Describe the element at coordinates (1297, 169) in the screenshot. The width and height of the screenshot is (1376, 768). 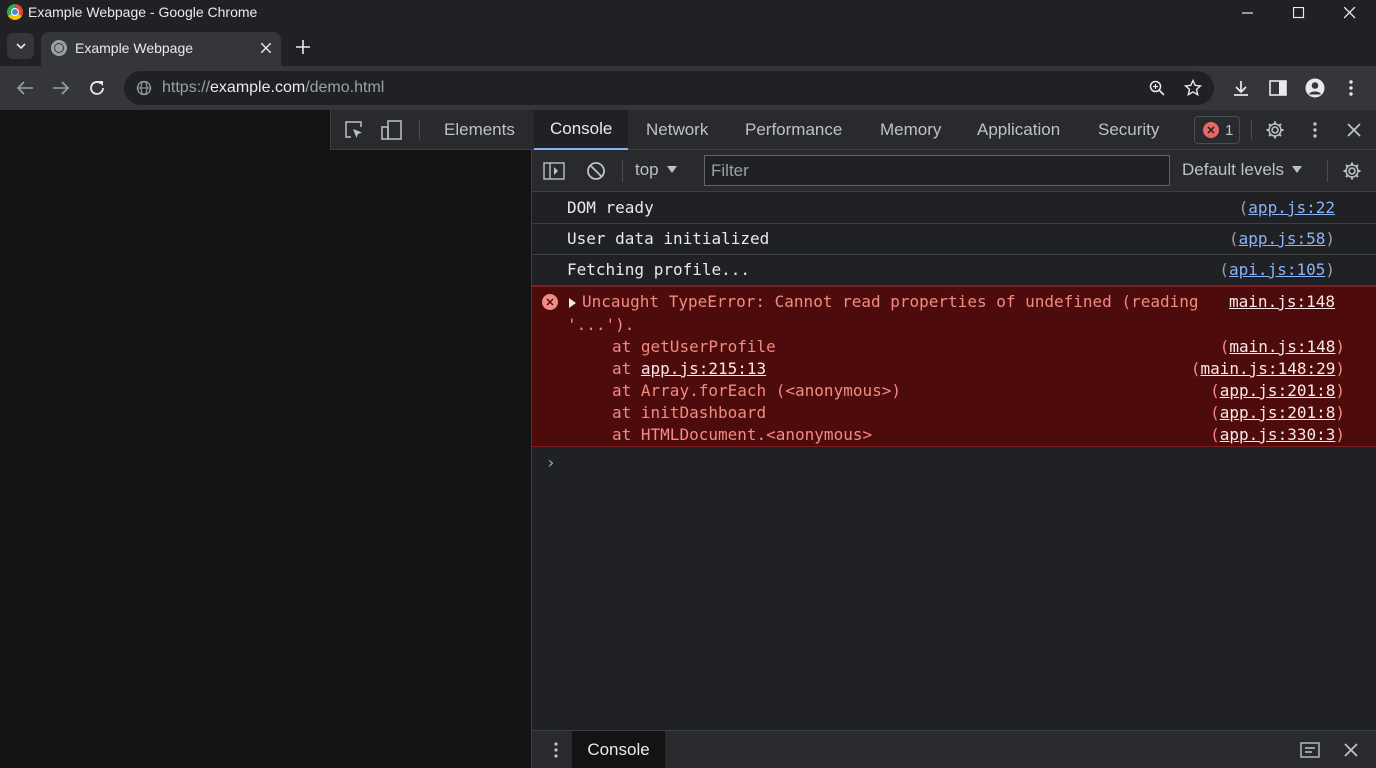
I see `triangle-down-icon` at that location.